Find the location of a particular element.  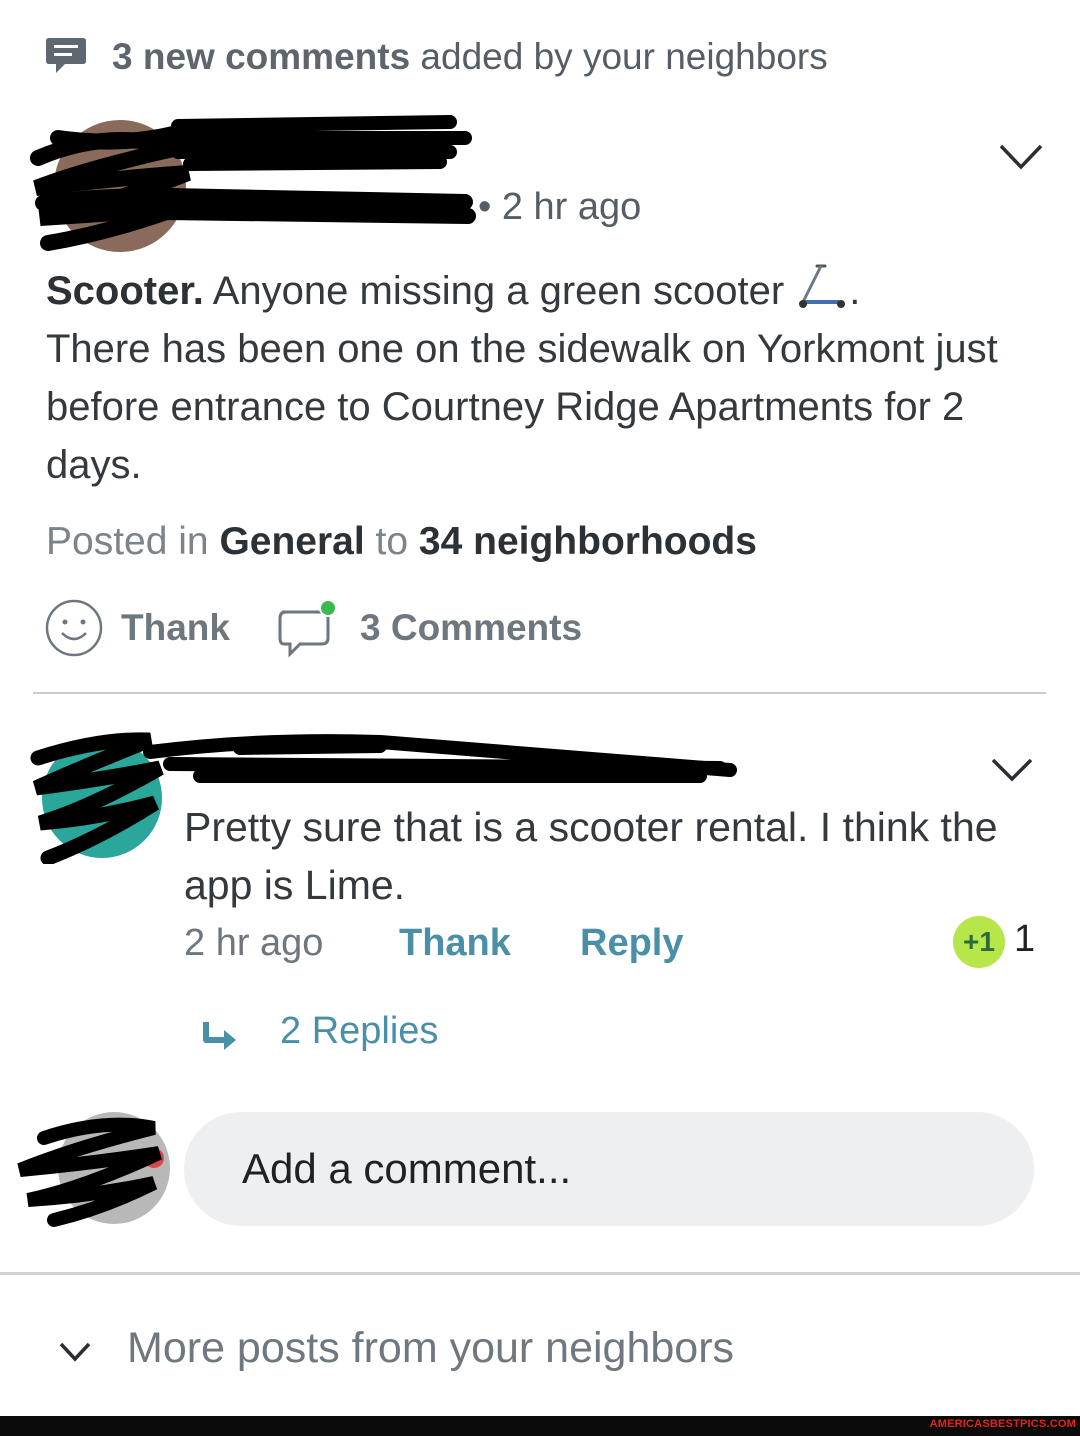

thank-post-button: Thank is located at coordinates (137, 628).